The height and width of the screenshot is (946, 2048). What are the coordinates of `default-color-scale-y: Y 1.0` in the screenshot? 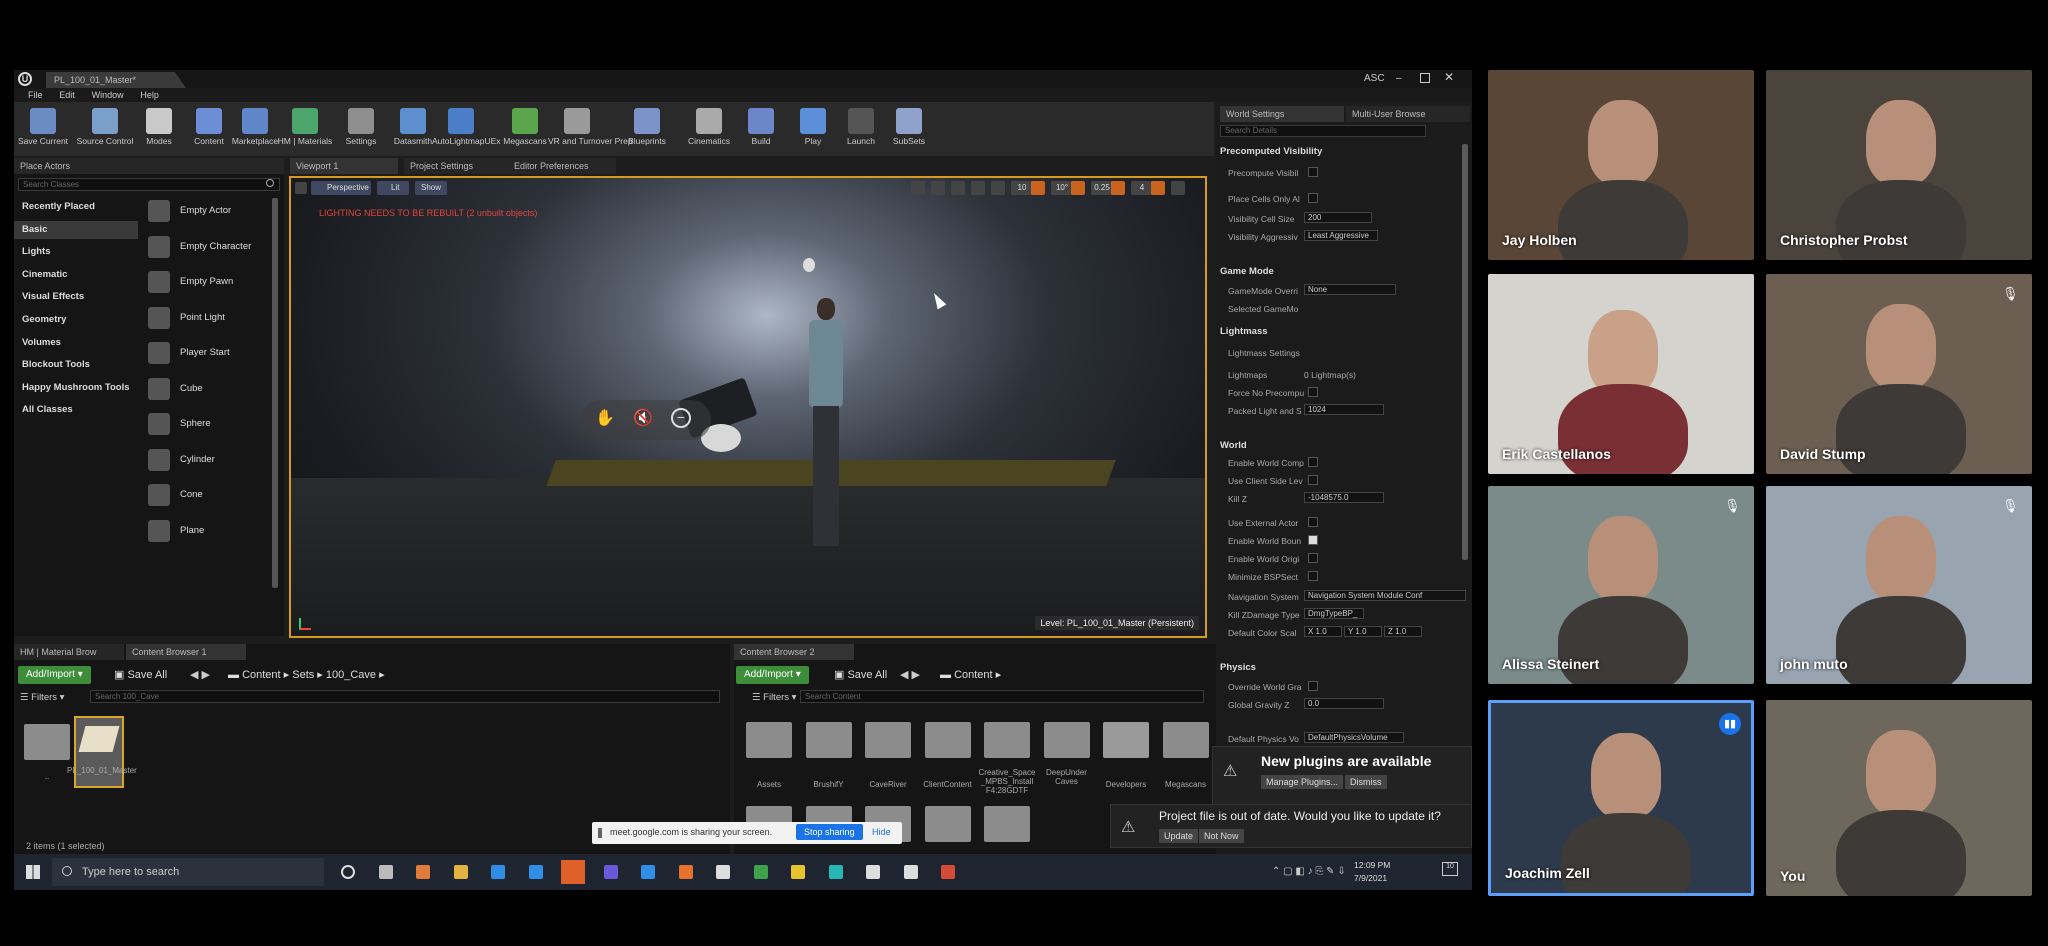 It's located at (1363, 631).